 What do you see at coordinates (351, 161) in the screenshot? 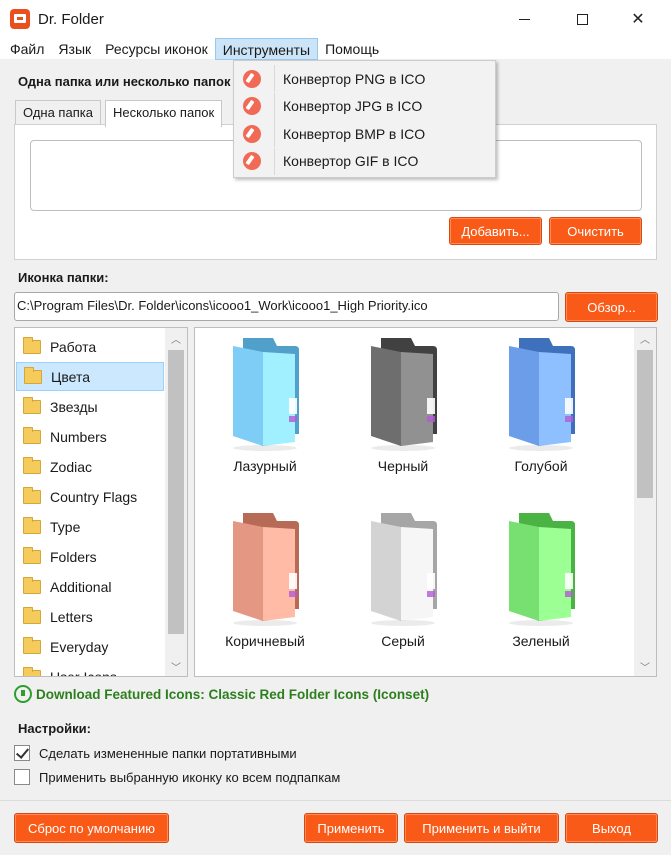
I see `menu-item-label: Конвертор GIF в ICO` at bounding box center [351, 161].